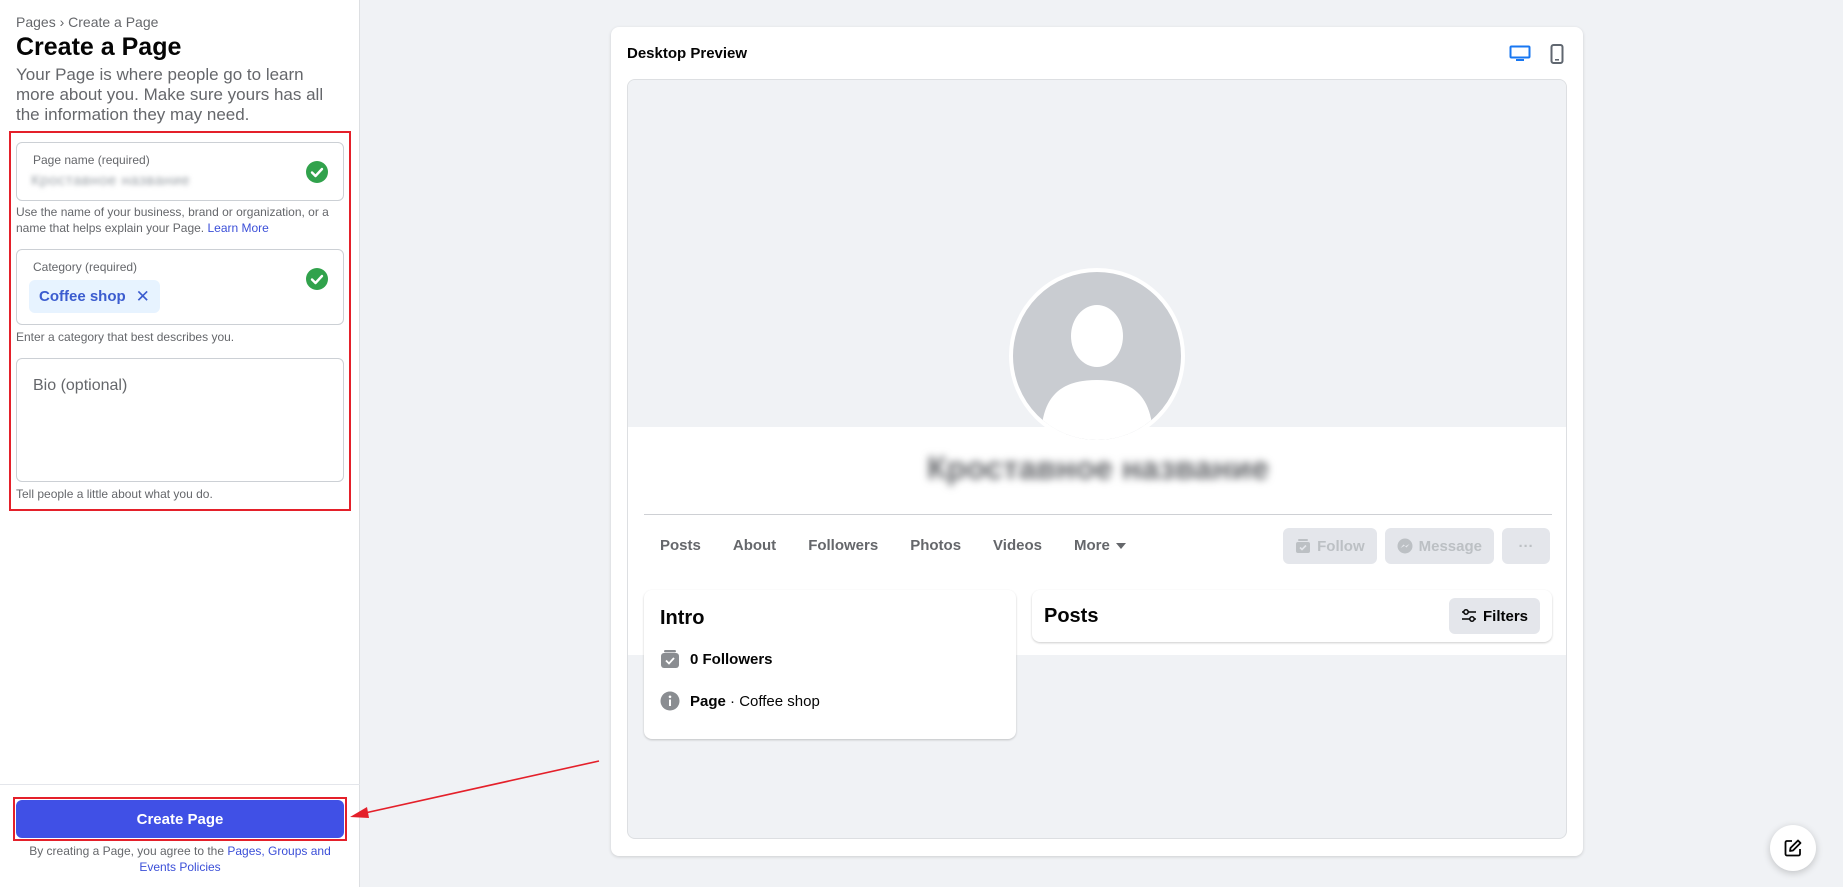 This screenshot has height=887, width=1843. I want to click on form-highlight-box, so click(180, 321).